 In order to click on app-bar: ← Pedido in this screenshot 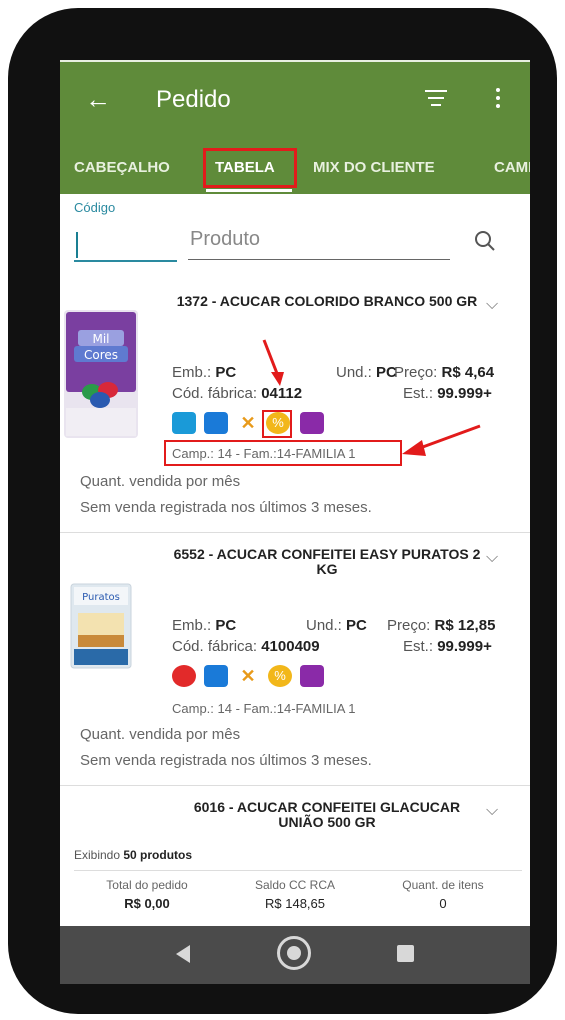, I will do `click(295, 103)`.